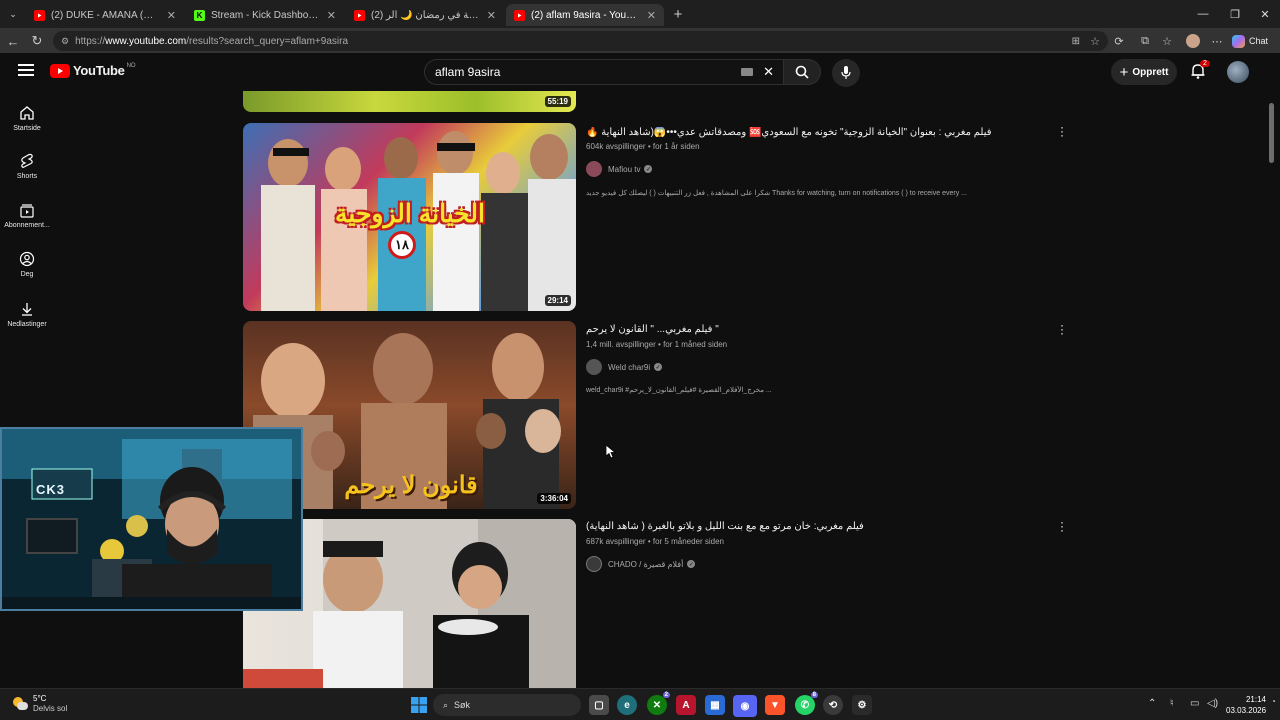  Describe the element at coordinates (411, 485) in the screenshot. I see `thumbnail-caption: قانون لا يرحم` at that location.